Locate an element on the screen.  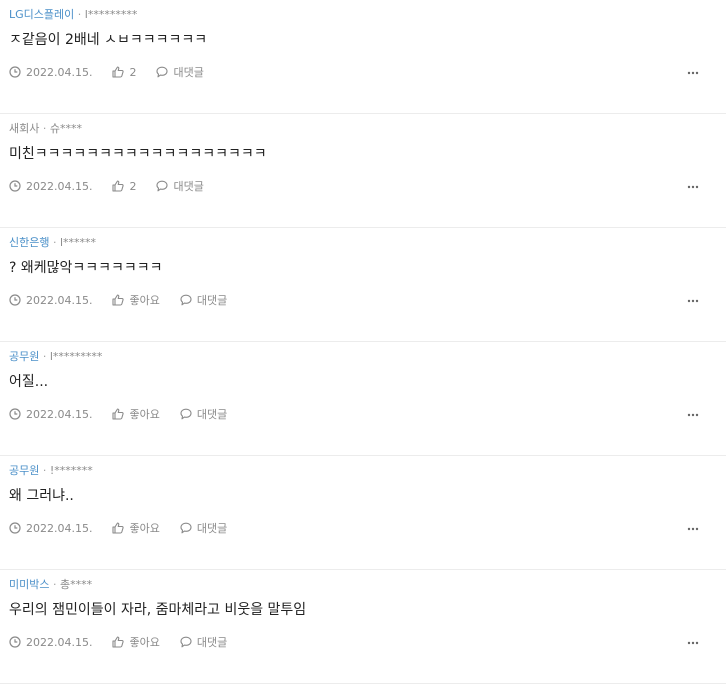
username: 슈**** is located at coordinates (65, 128).